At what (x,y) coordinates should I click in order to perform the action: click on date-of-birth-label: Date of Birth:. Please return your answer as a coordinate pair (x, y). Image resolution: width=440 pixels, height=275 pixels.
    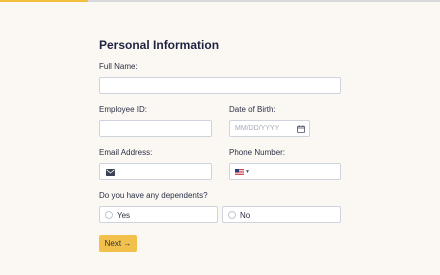
    Looking at the image, I should click on (252, 109).